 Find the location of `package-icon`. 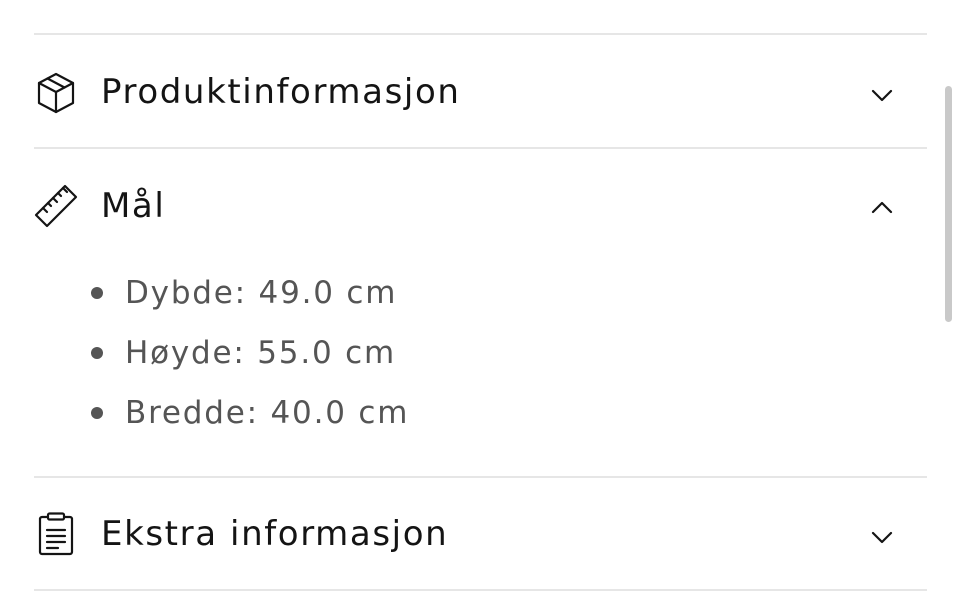

package-icon is located at coordinates (56, 93).